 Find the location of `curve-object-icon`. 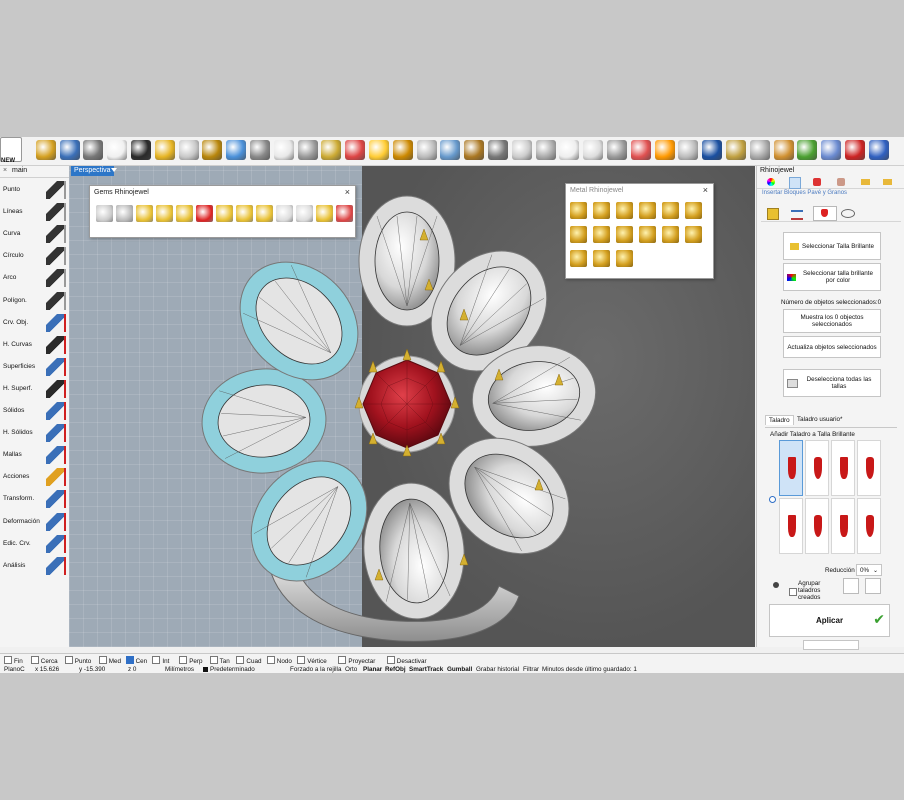

curve-object-icon is located at coordinates (56, 322).